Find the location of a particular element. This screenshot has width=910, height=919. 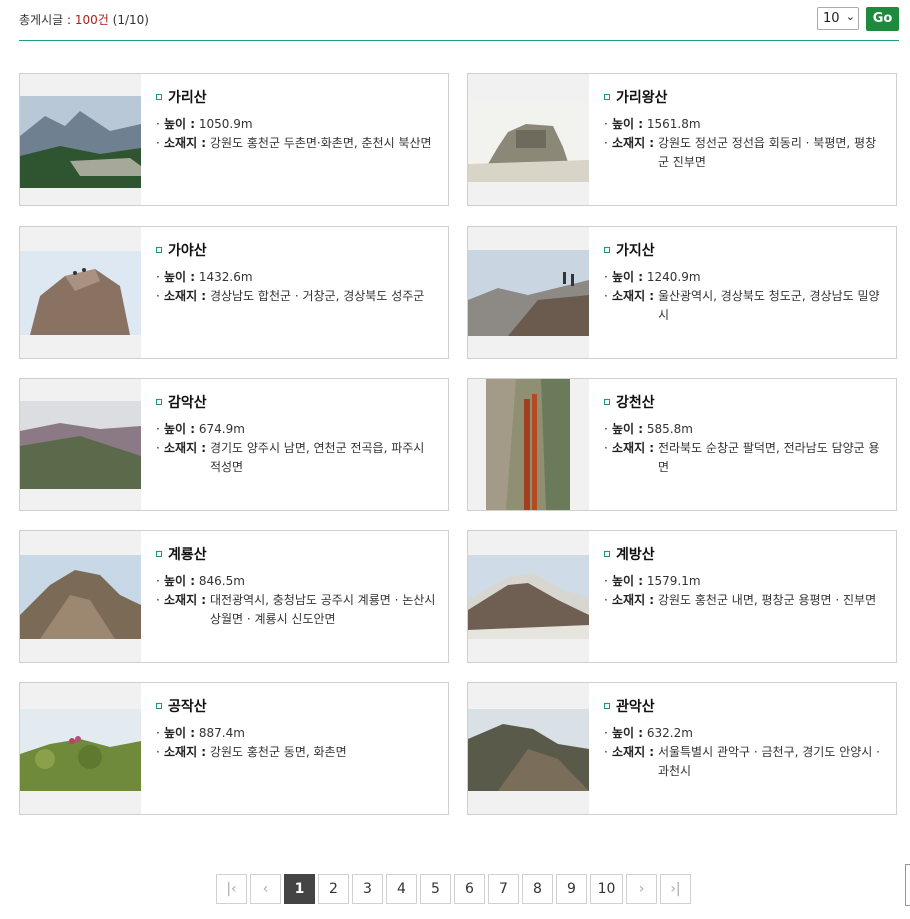

mountain-name: 감악산 is located at coordinates (296, 402).